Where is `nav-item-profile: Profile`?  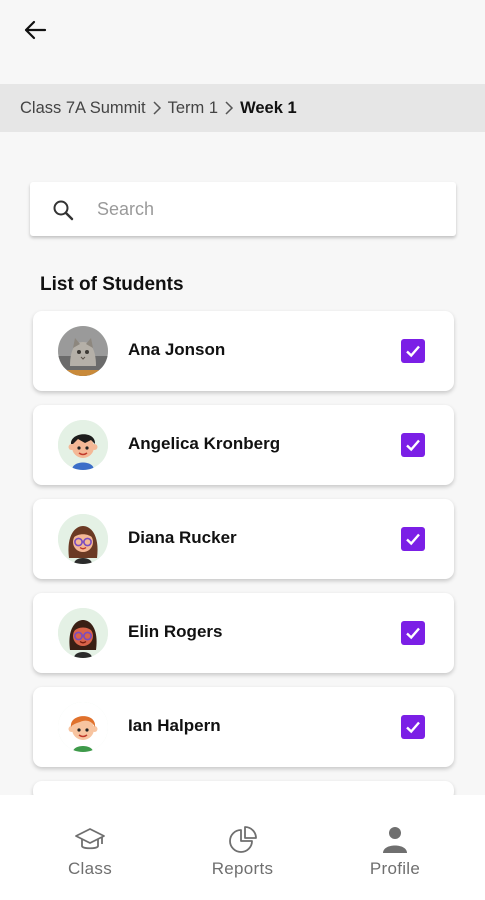 nav-item-profile: Profile is located at coordinates (395, 847).